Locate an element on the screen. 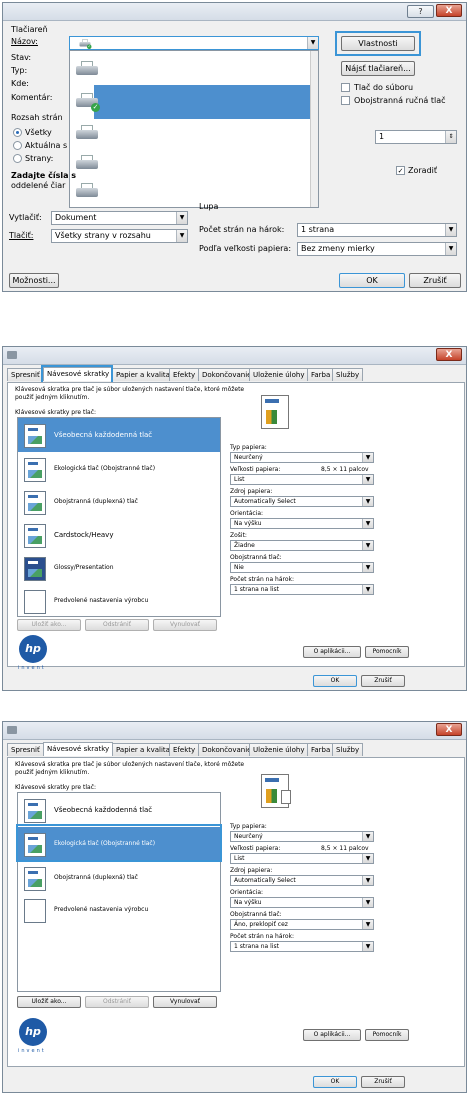 This screenshot has width=469, height=1097. shortcut-item: Glossy/Presentation is located at coordinates (119, 568).